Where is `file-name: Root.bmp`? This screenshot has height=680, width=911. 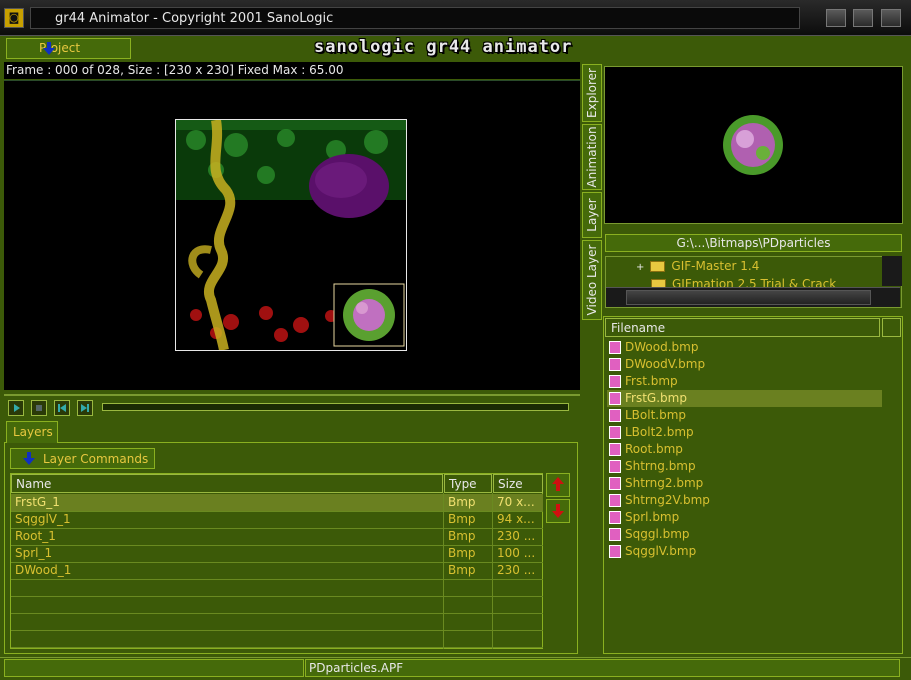
file-name: Root.bmp is located at coordinates (654, 449).